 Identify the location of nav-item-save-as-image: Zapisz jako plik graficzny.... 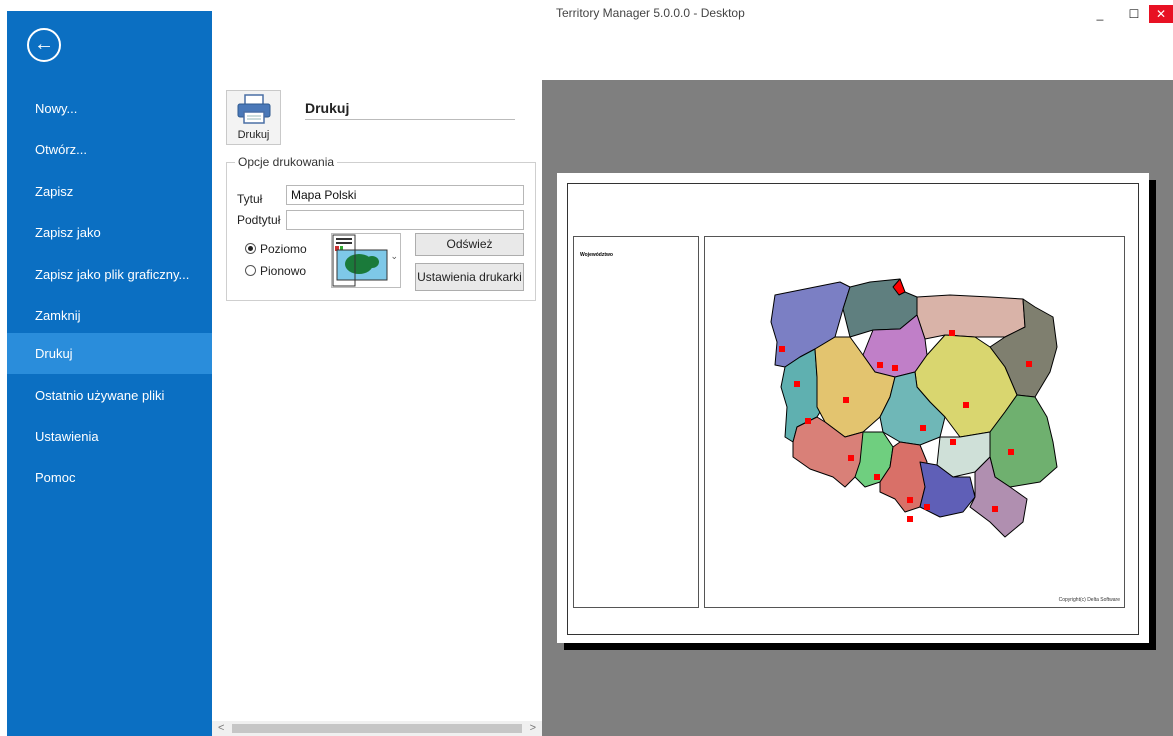
(109, 274).